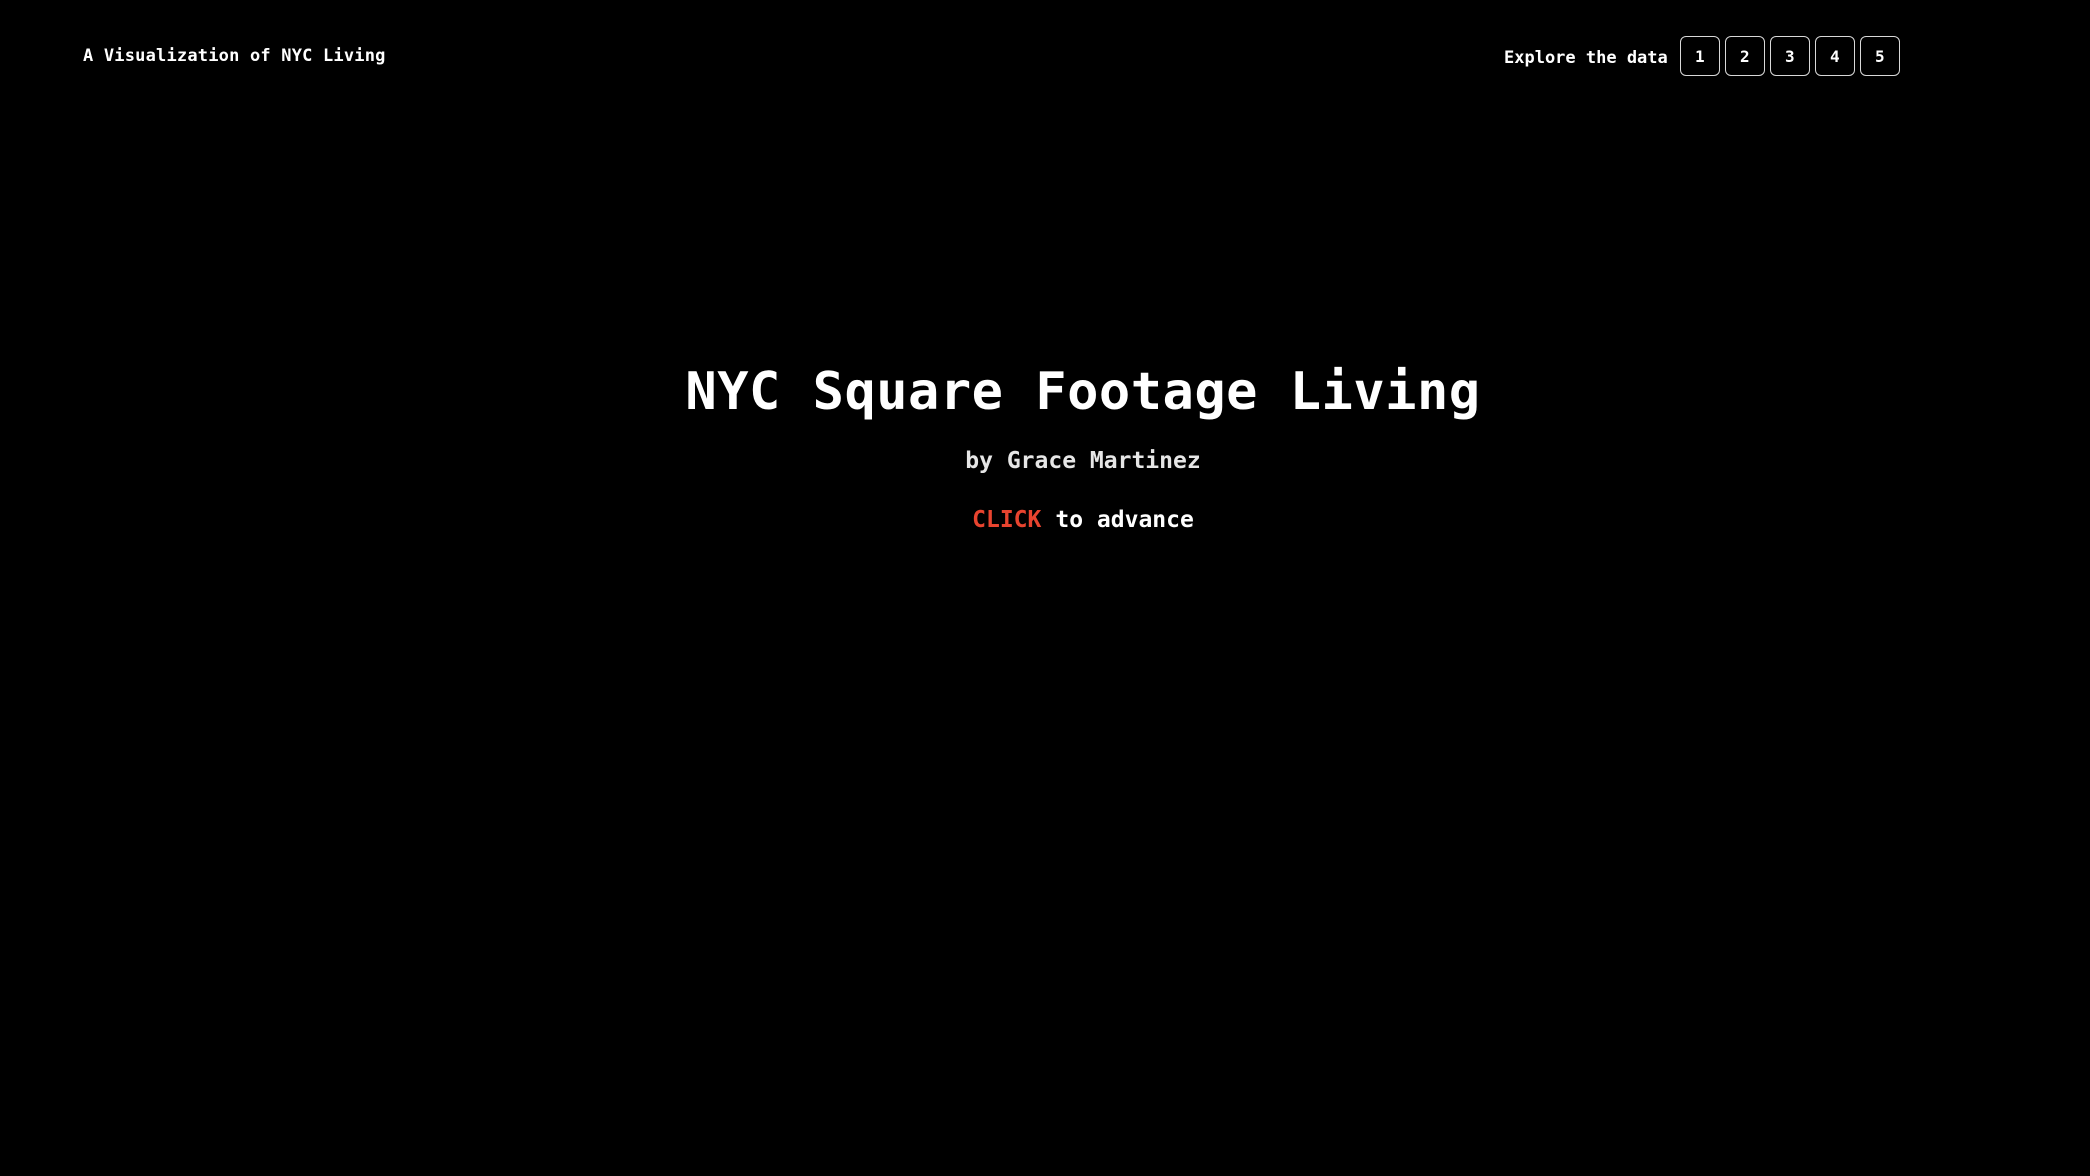 This screenshot has height=1176, width=2090. I want to click on click-action: CLICK, so click(1006, 520).